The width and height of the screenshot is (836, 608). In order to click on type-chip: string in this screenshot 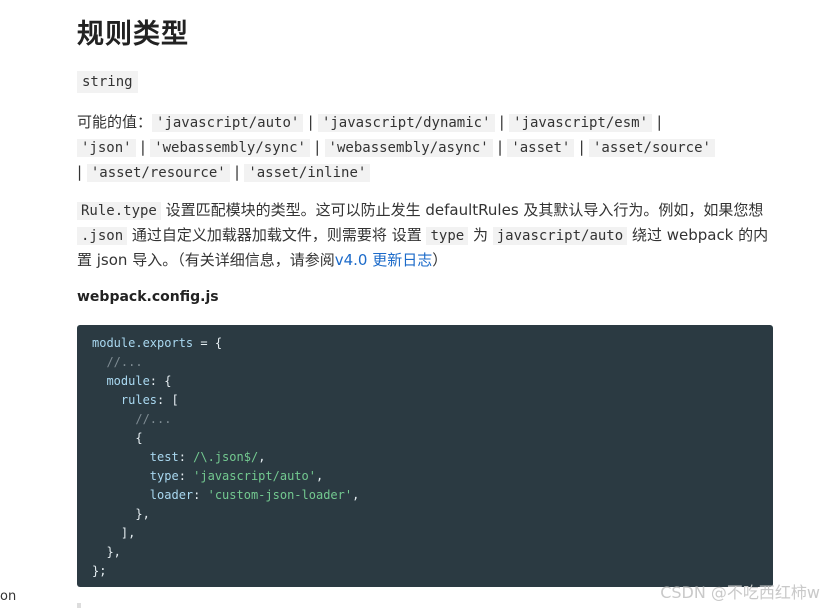, I will do `click(107, 82)`.